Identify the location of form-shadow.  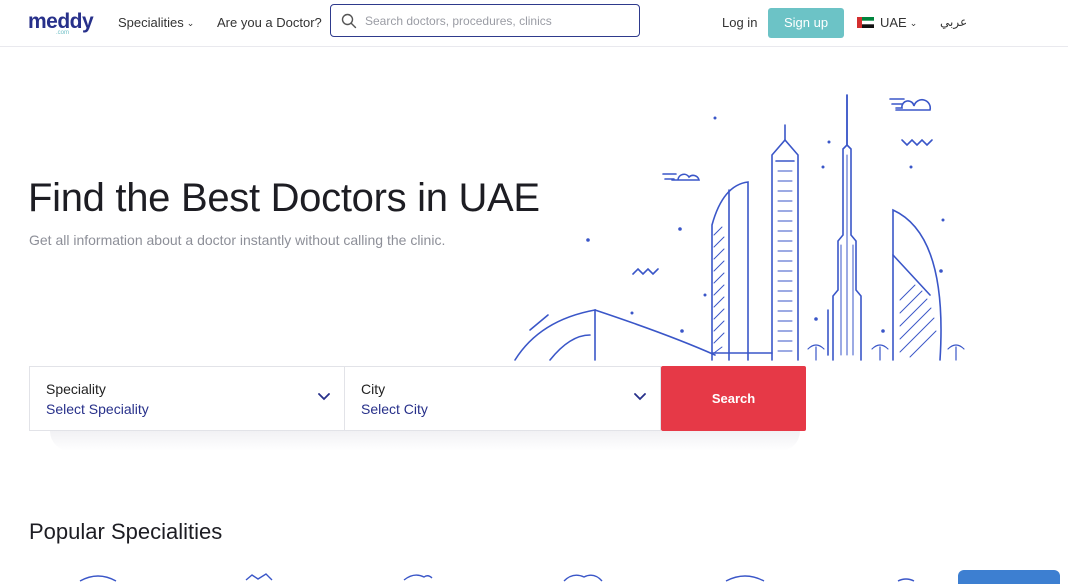
(425, 441).